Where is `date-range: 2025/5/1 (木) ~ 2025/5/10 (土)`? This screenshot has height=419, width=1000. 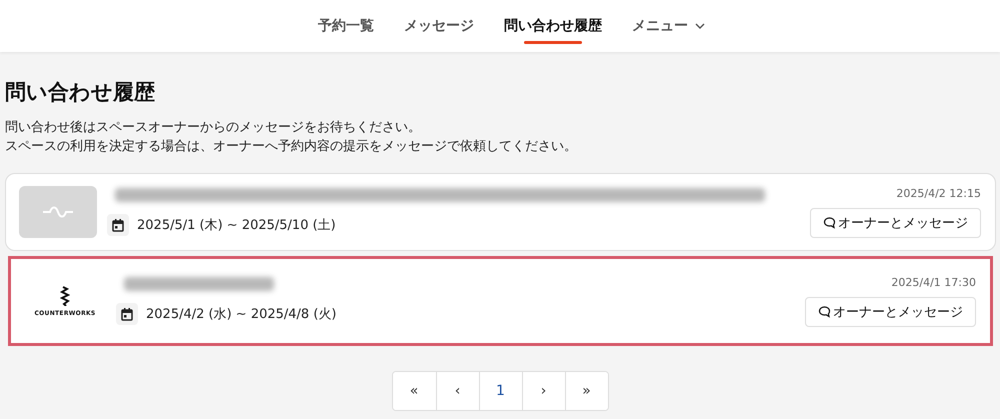 date-range: 2025/5/1 (木) ~ 2025/5/10 (土) is located at coordinates (236, 225).